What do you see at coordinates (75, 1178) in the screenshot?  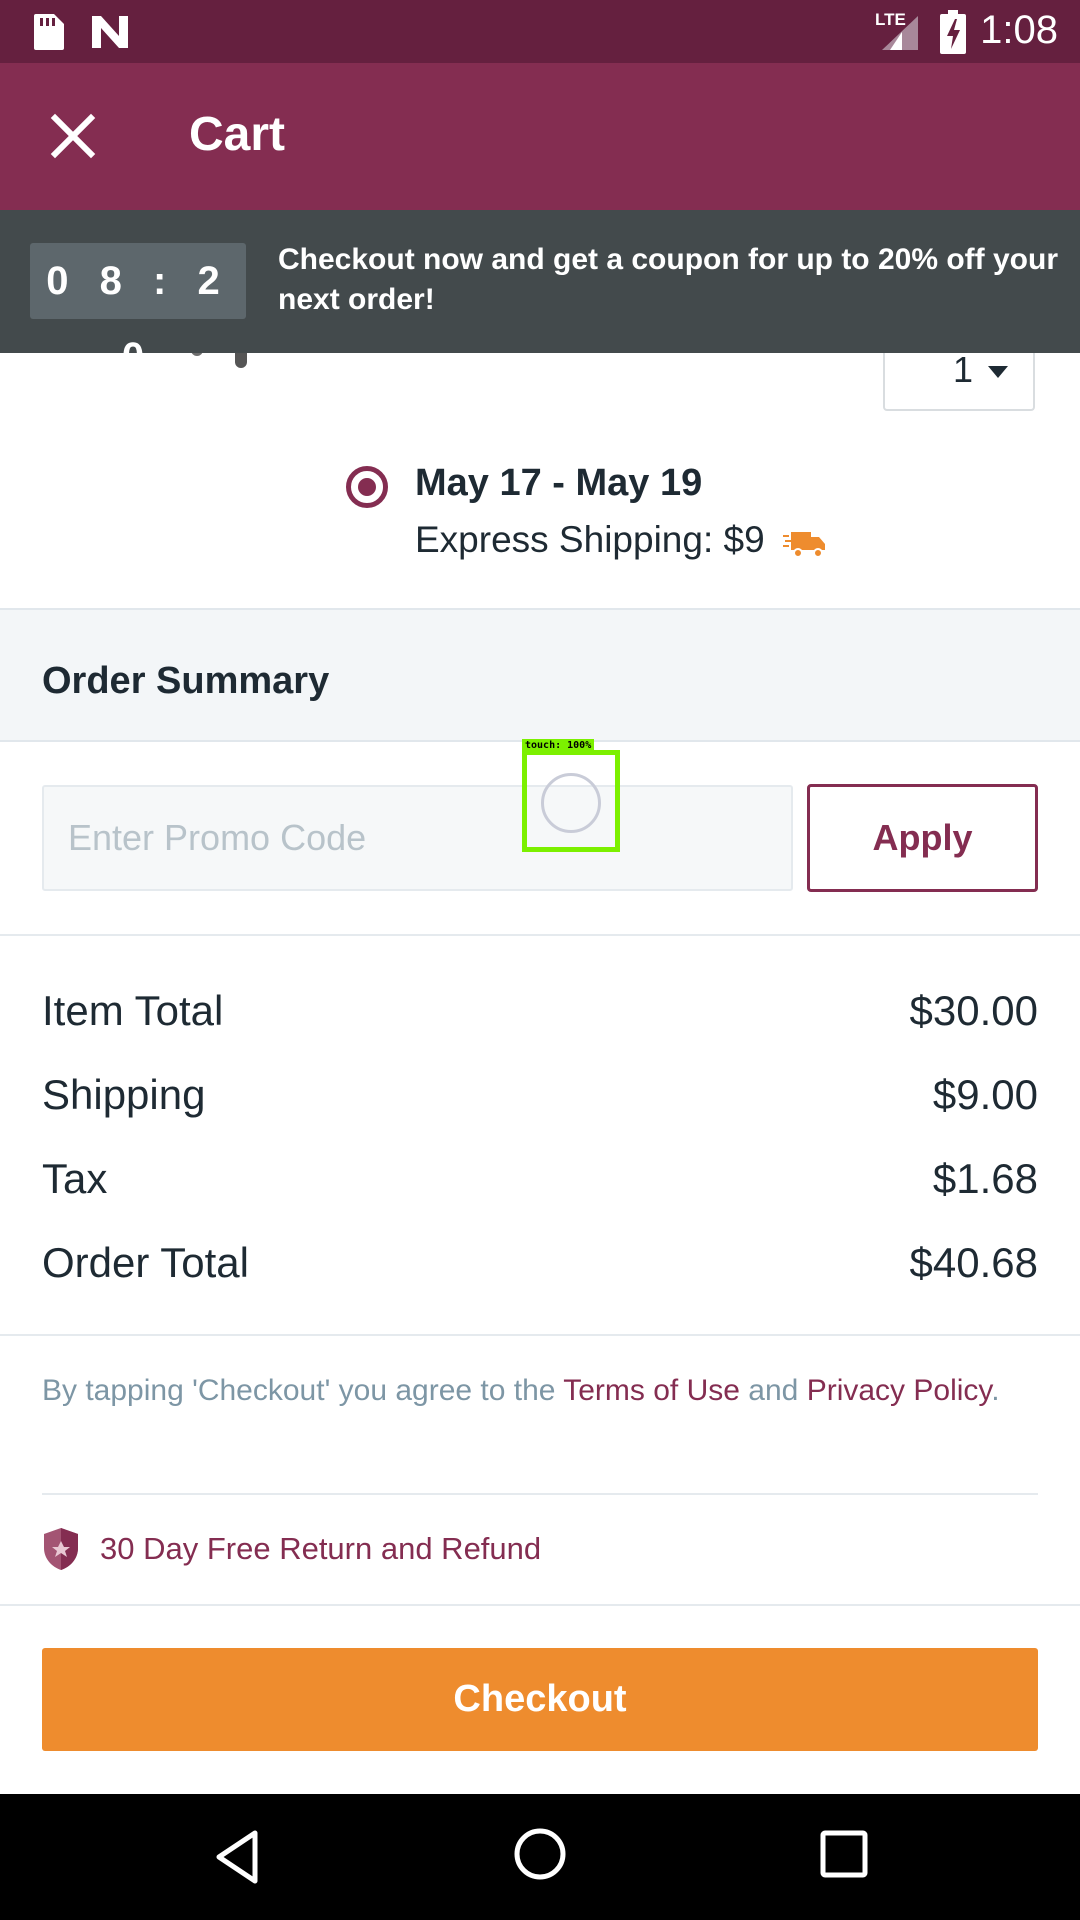 I see `tax-label: Tax` at bounding box center [75, 1178].